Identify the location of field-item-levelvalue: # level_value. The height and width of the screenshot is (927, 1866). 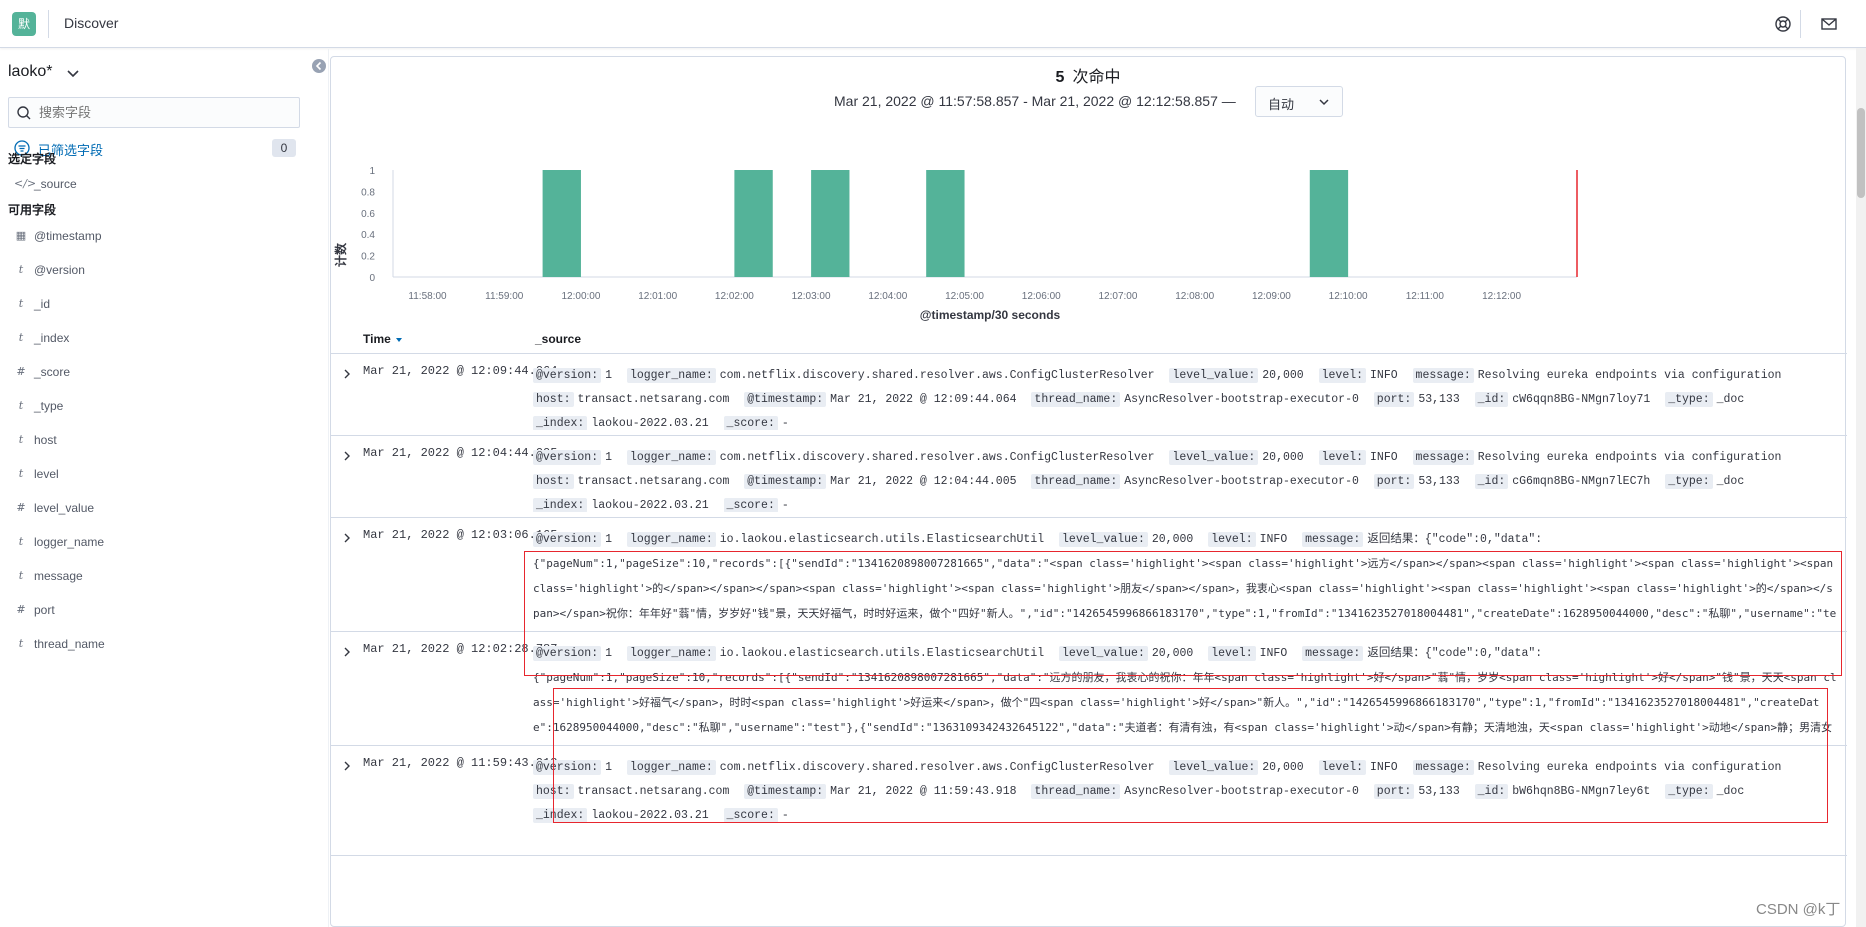
(164, 509).